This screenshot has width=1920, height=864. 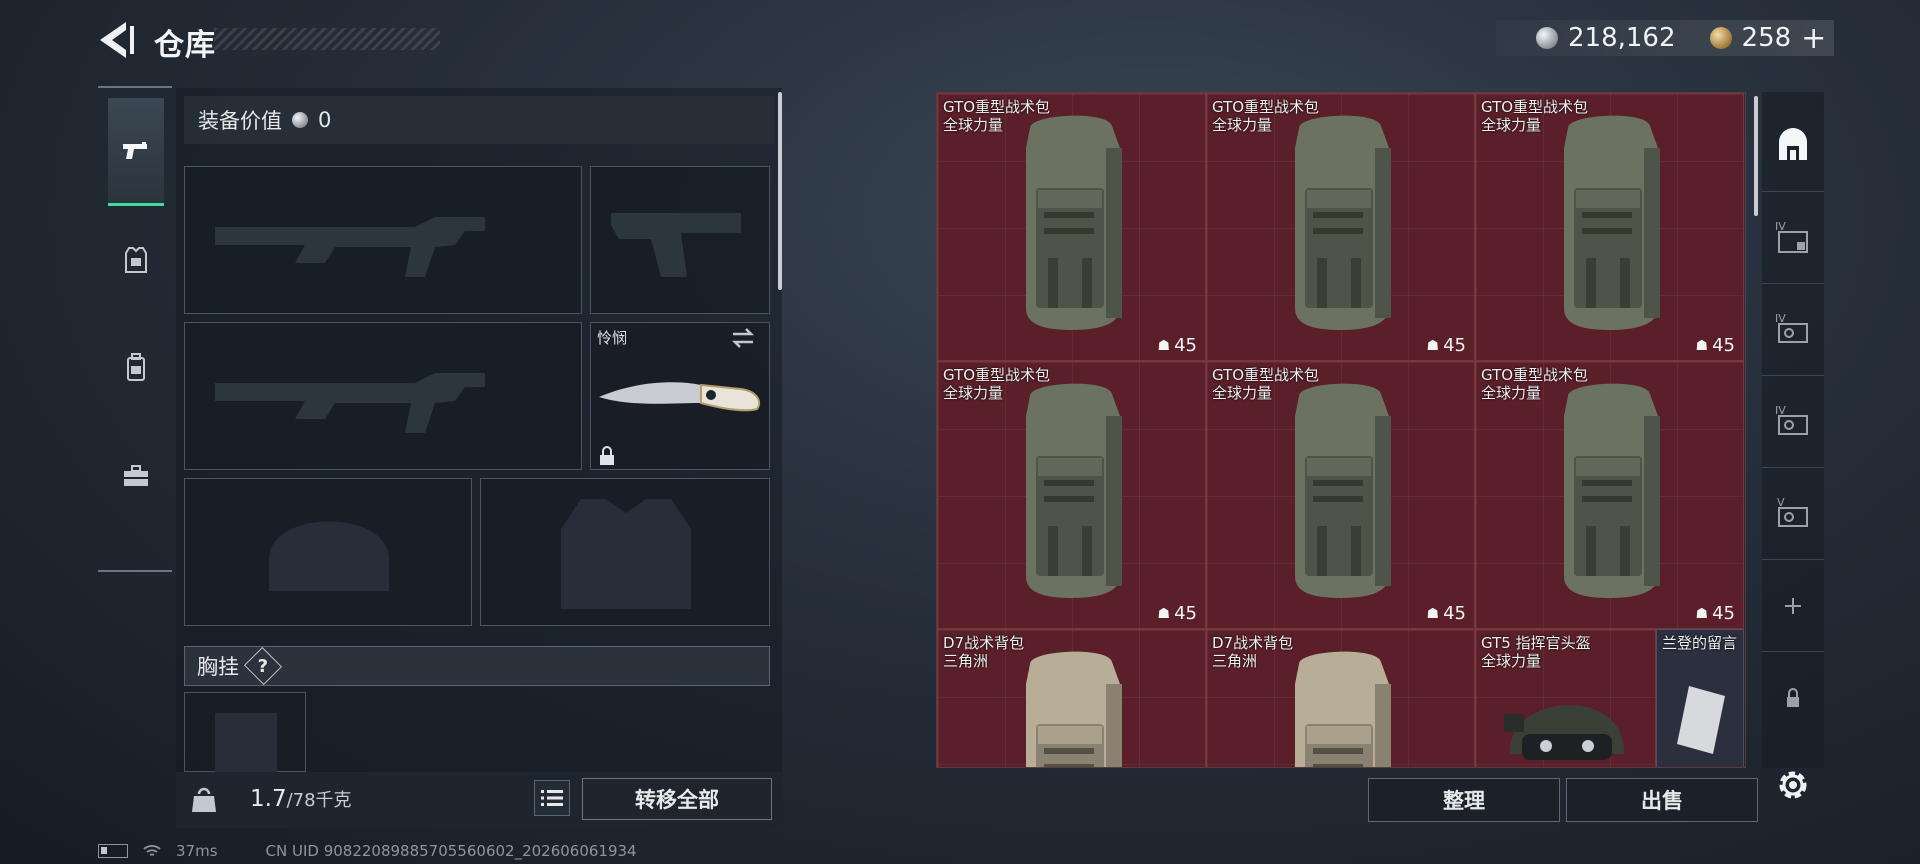 I want to click on tab-safe-box, so click(x=1793, y=146).